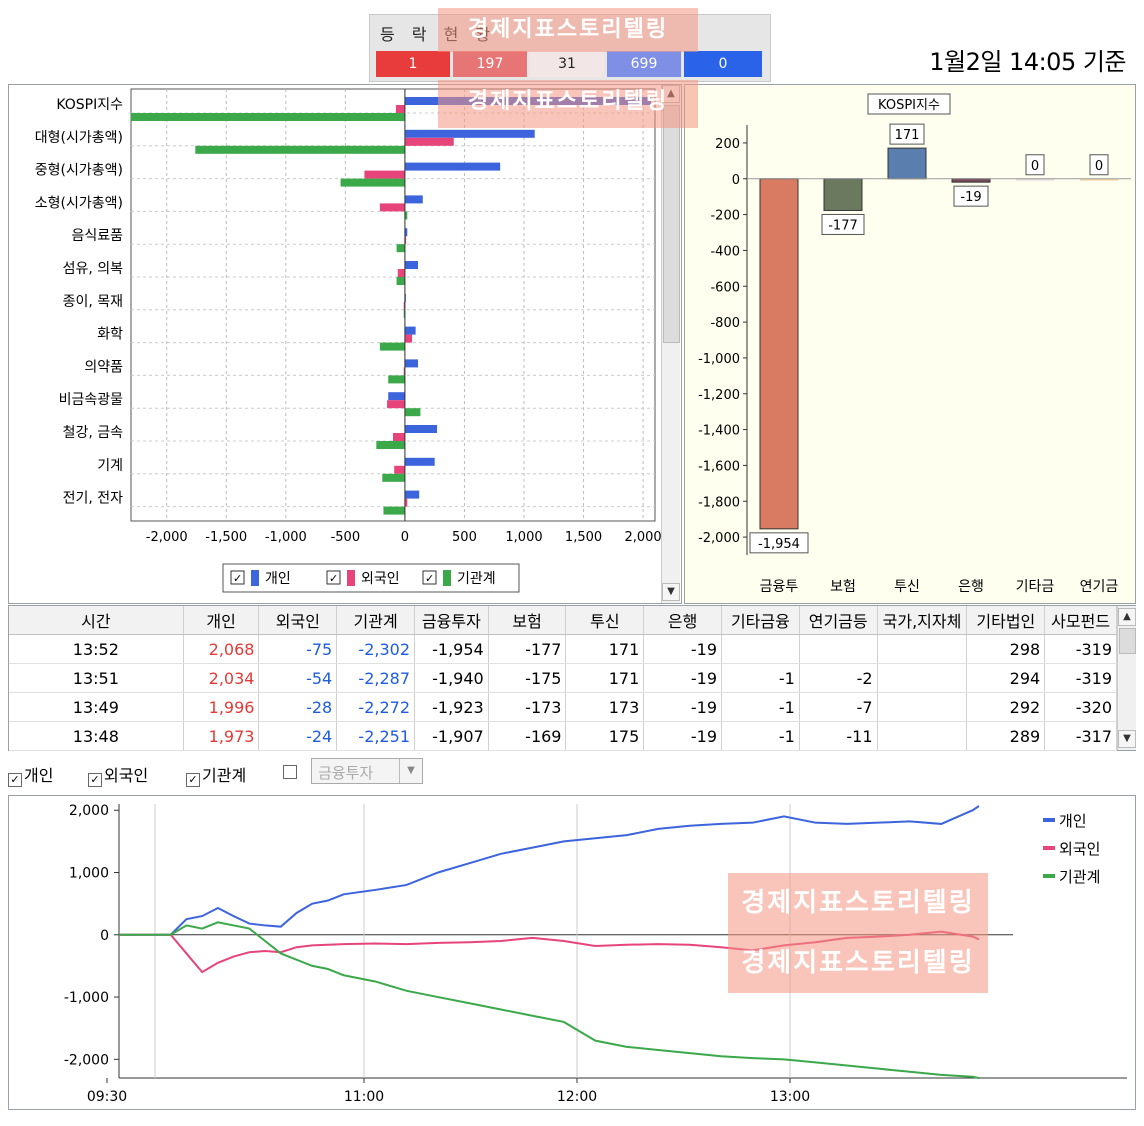  Describe the element at coordinates (1006, 649) in the screenshot. I see `value-cell: 298` at that location.